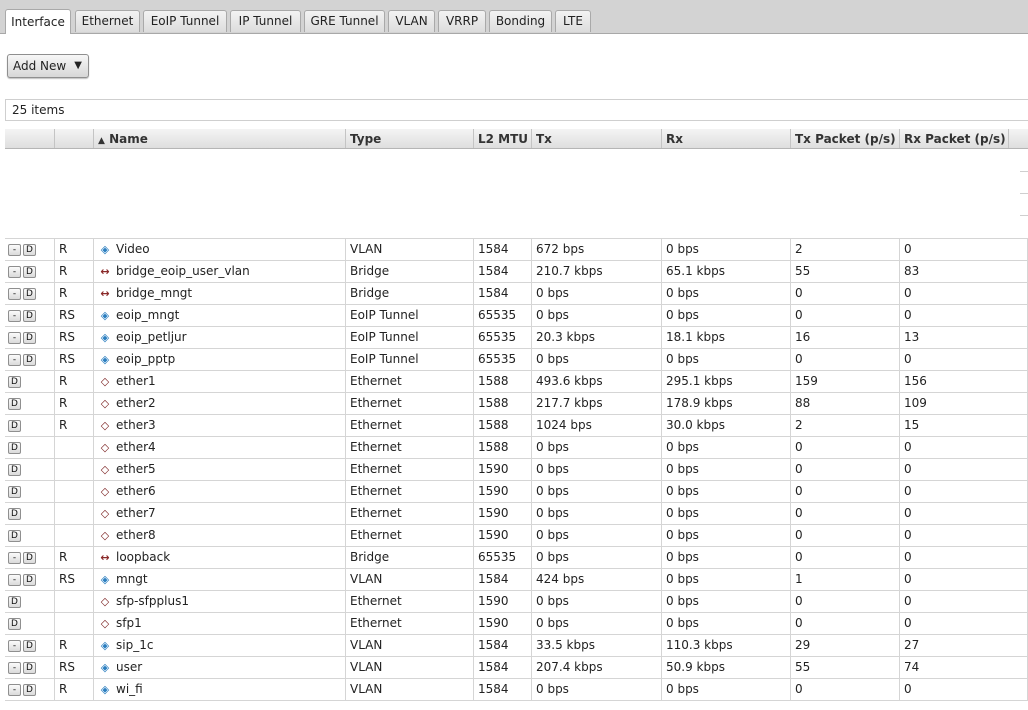 This screenshot has width=1028, height=710. What do you see at coordinates (516, 535) in the screenshot?
I see `table-row: D ◇ ether8 Ethernet 1590 0 bps 0 bps 0 0` at bounding box center [516, 535].